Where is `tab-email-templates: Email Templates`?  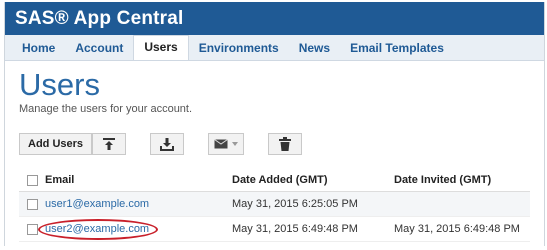 tab-email-templates: Email Templates is located at coordinates (397, 49).